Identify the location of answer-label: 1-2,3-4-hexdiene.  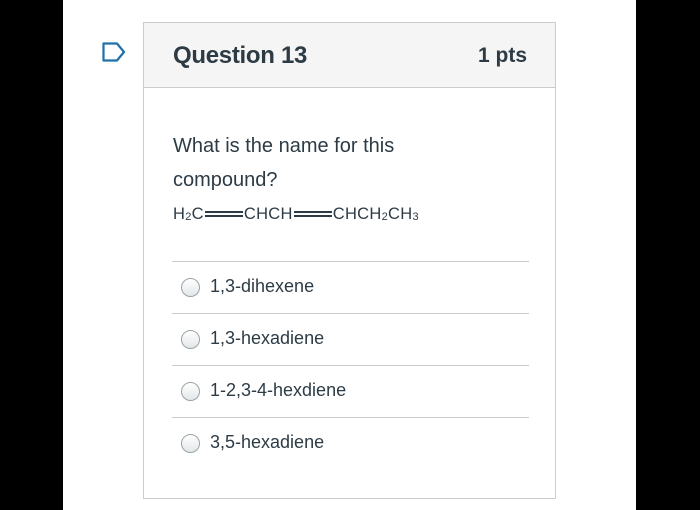
(278, 390).